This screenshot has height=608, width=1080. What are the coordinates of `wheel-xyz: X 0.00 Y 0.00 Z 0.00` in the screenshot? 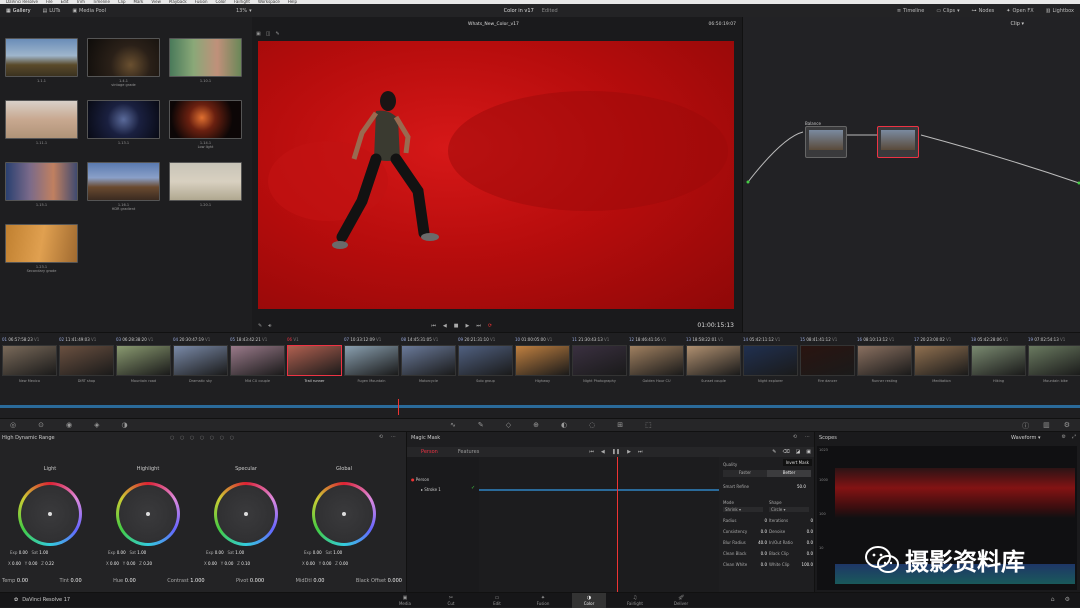 It's located at (325, 563).